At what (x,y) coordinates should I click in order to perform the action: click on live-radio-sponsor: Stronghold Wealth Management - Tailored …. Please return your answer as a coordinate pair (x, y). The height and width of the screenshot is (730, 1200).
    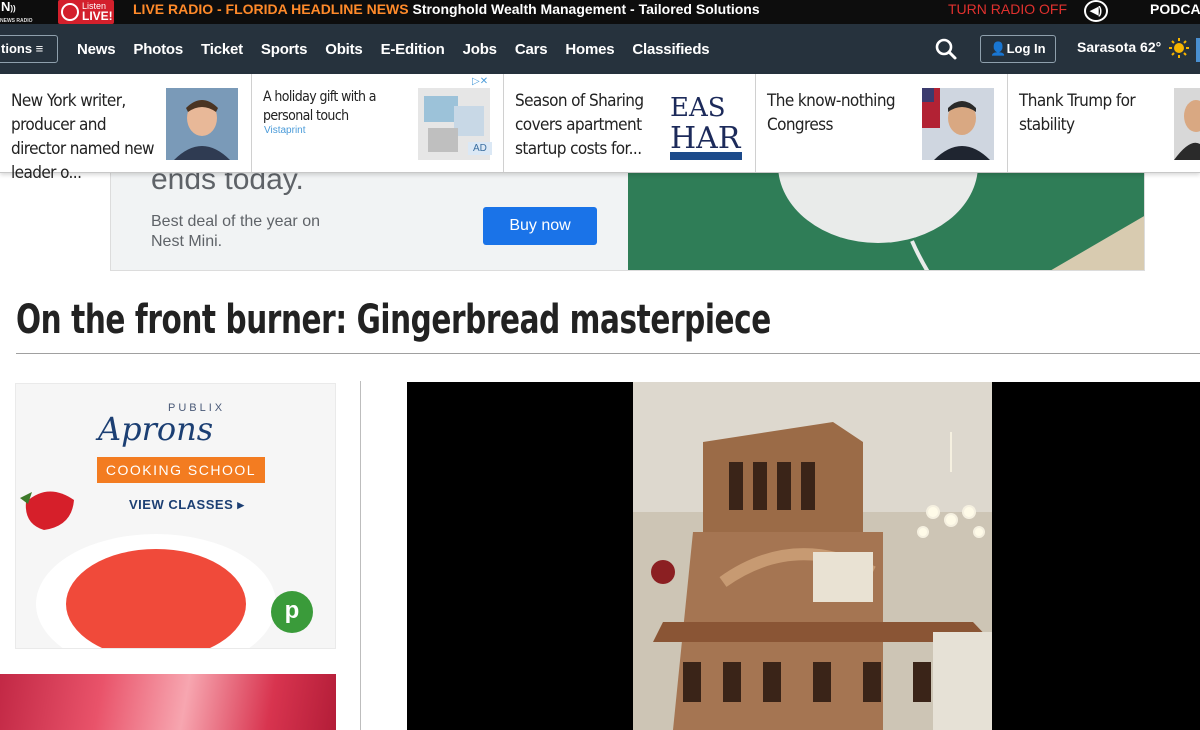
    Looking at the image, I should click on (586, 9).